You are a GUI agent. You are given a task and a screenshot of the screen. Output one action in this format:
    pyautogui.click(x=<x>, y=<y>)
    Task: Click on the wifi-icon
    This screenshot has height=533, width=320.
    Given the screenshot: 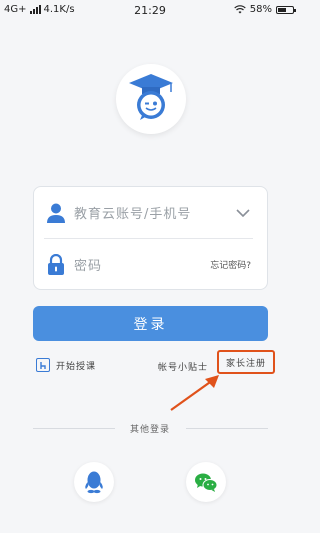 What is the action you would take?
    pyautogui.click(x=240, y=9)
    